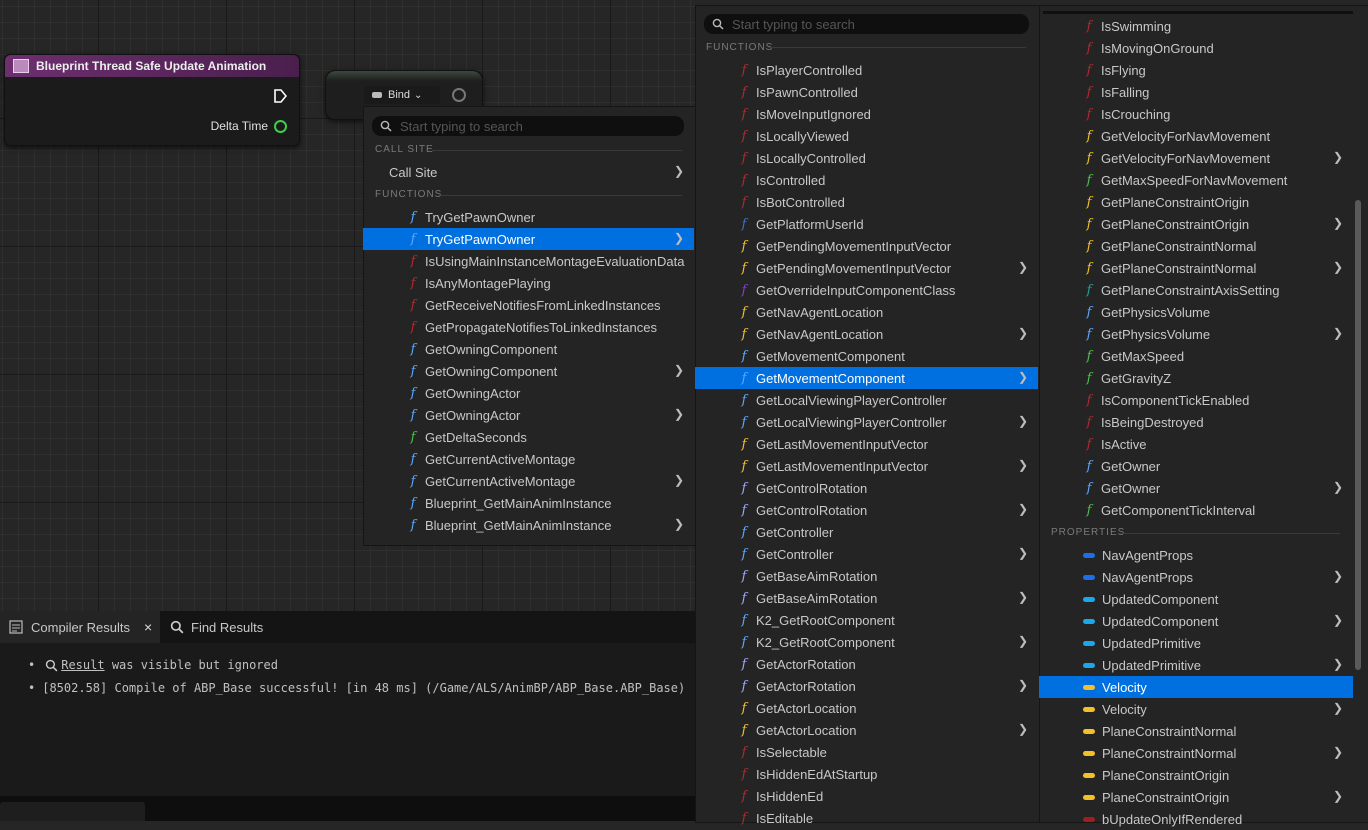  What do you see at coordinates (82, 665) in the screenshot?
I see `result-link: Result` at bounding box center [82, 665].